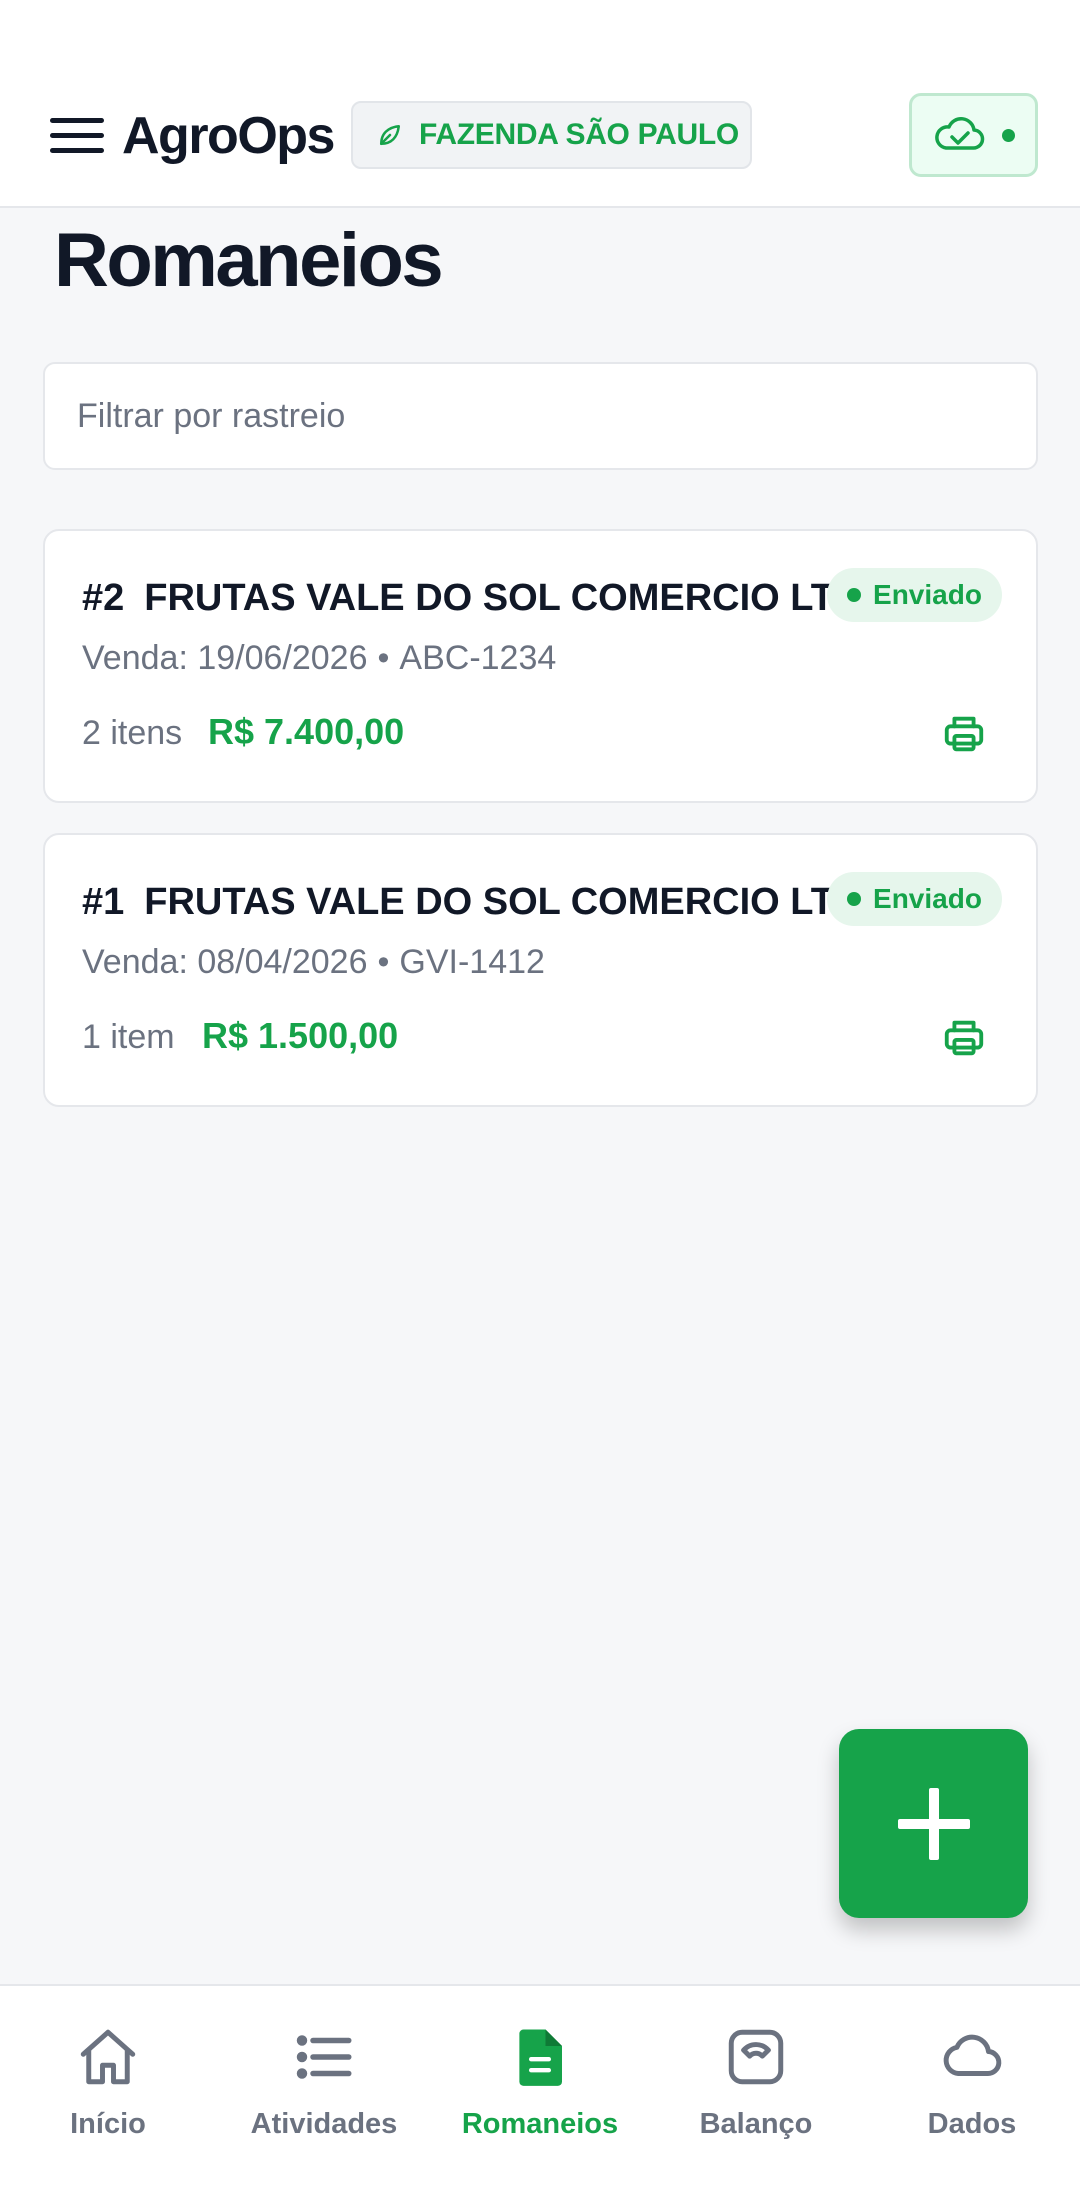  I want to click on home-icon, so click(108, 2057).